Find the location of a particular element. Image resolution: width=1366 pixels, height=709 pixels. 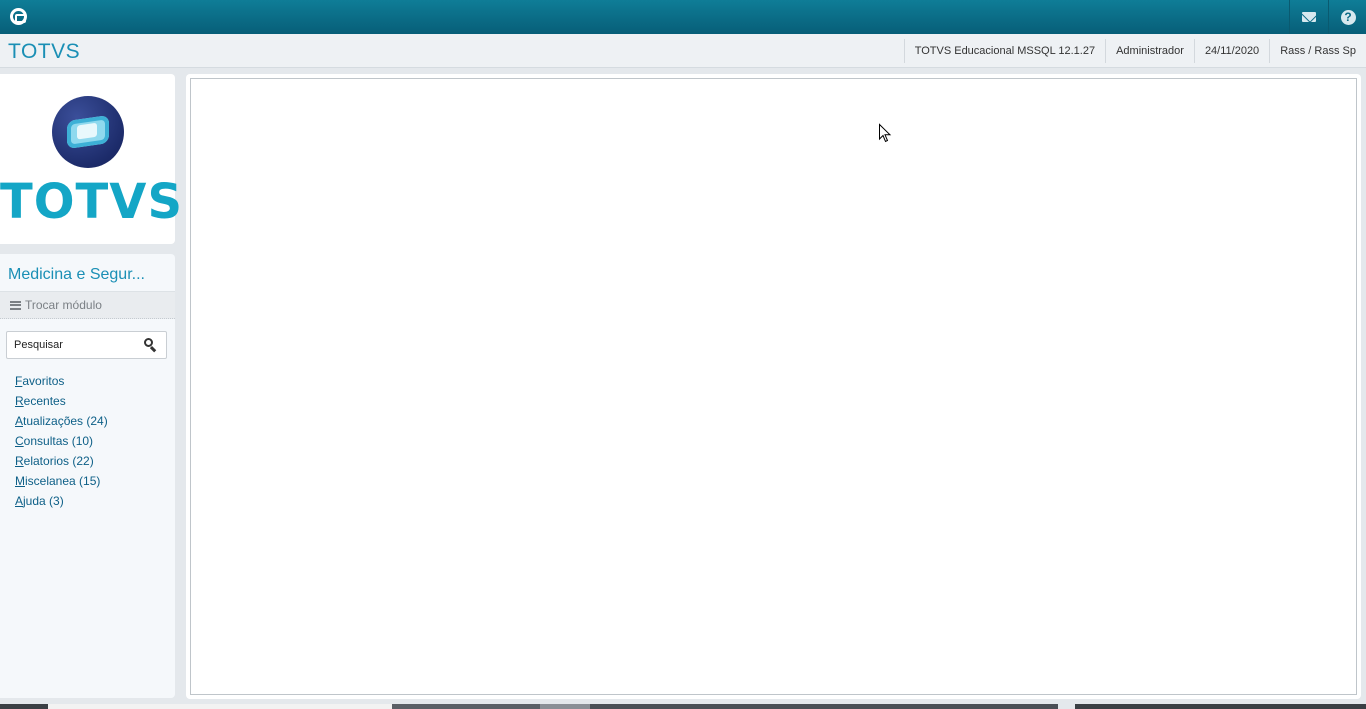

menu-item-favoritos: Favoritos is located at coordinates (61, 383).